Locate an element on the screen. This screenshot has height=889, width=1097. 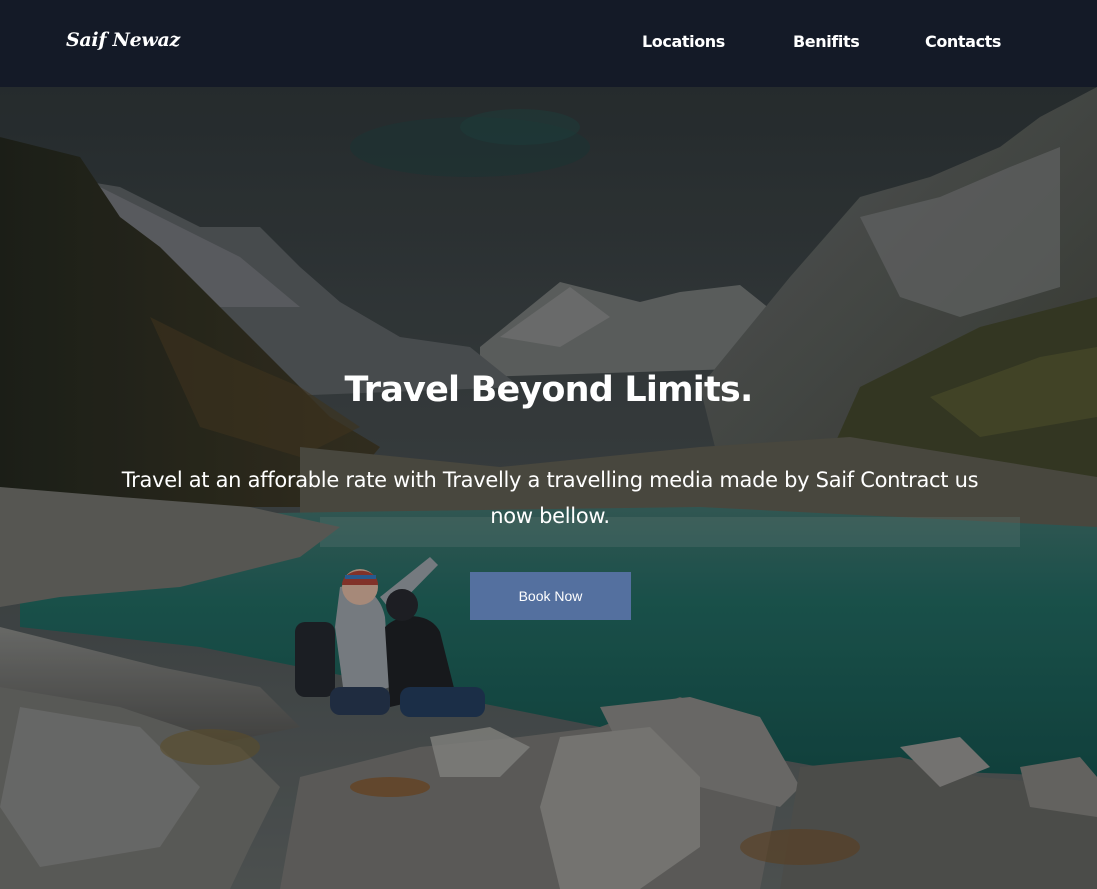
nav-link-locations: Locations is located at coordinates (683, 41).